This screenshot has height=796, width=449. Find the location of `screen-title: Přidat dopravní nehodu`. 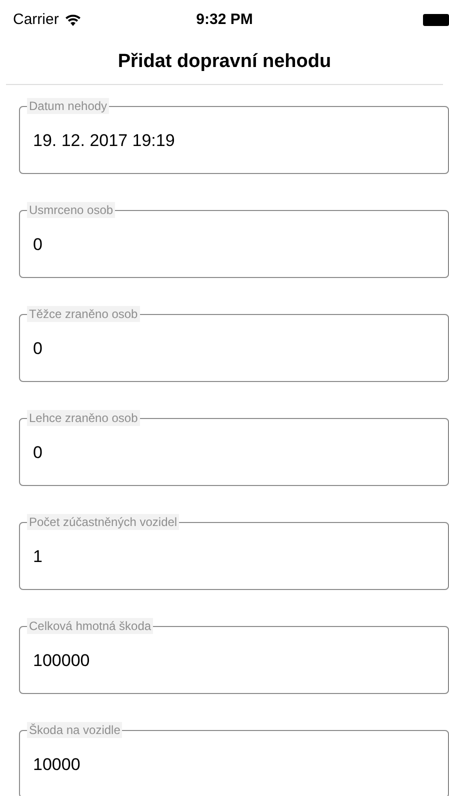

screen-title: Přidat dopravní nehodu is located at coordinates (225, 62).